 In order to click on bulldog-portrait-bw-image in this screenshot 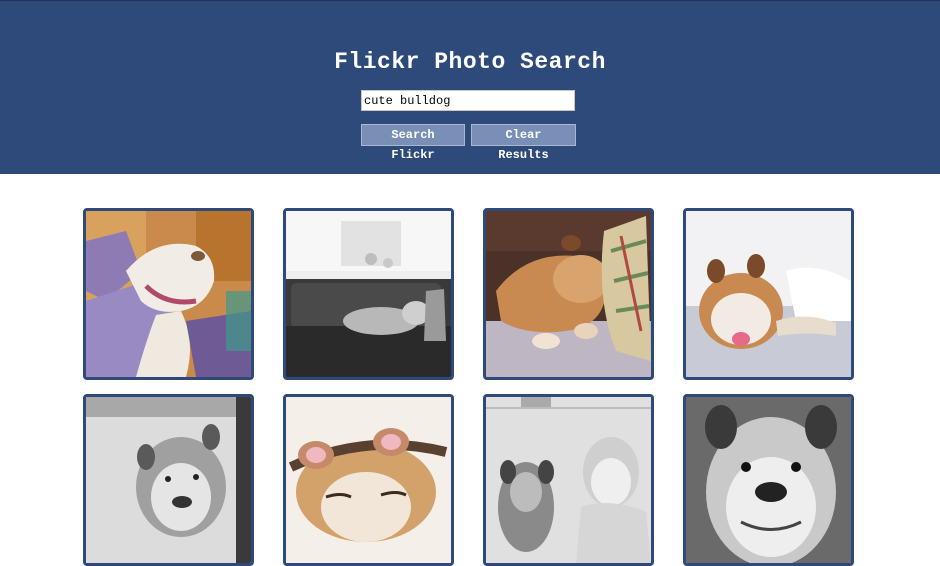, I will do `click(168, 480)`.